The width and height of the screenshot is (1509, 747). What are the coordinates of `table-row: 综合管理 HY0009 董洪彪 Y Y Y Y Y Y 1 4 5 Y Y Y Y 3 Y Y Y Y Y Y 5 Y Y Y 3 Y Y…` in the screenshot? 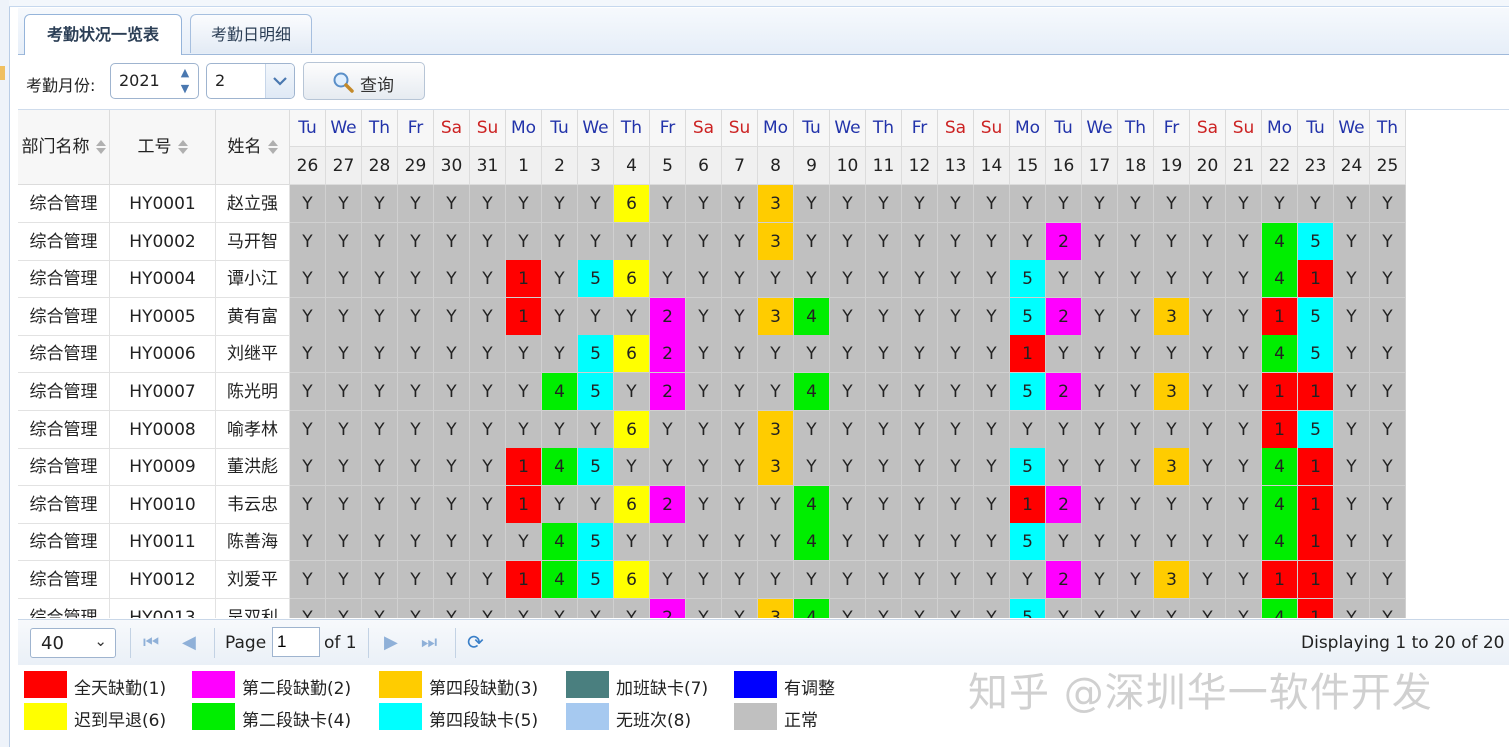 It's located at (712, 467).